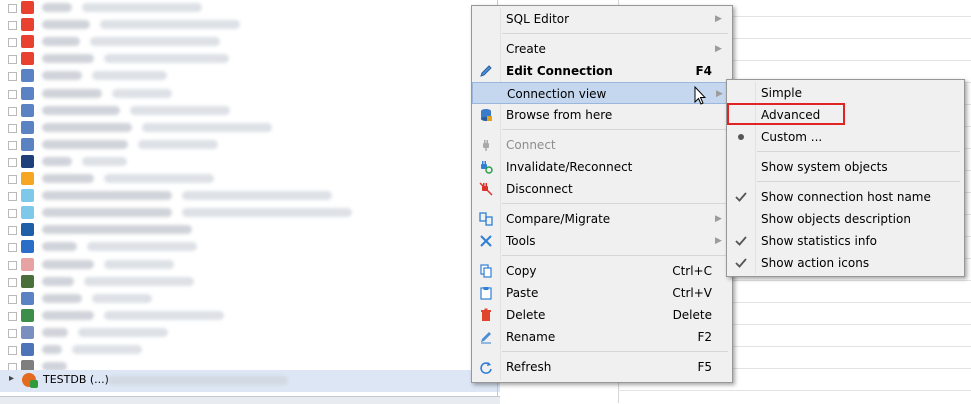  Describe the element at coordinates (704, 337) in the screenshot. I see `menu-item-shortcut: F2` at that location.